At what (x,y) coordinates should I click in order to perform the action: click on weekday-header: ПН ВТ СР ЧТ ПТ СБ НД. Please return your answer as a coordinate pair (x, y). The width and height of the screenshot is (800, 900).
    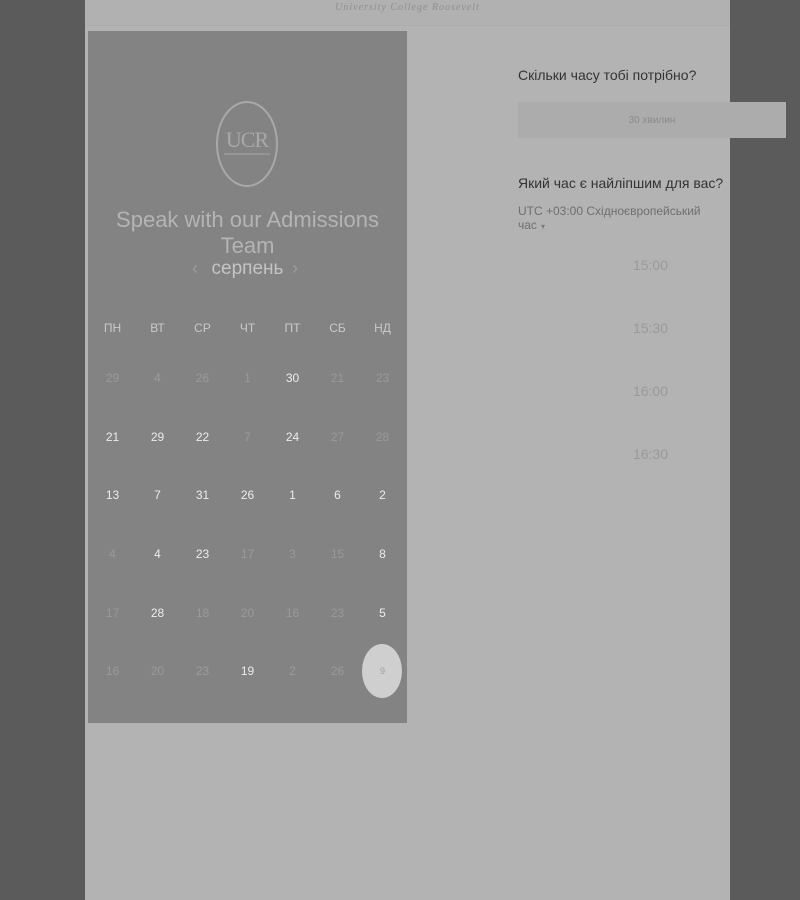
    Looking at the image, I should click on (247, 328).